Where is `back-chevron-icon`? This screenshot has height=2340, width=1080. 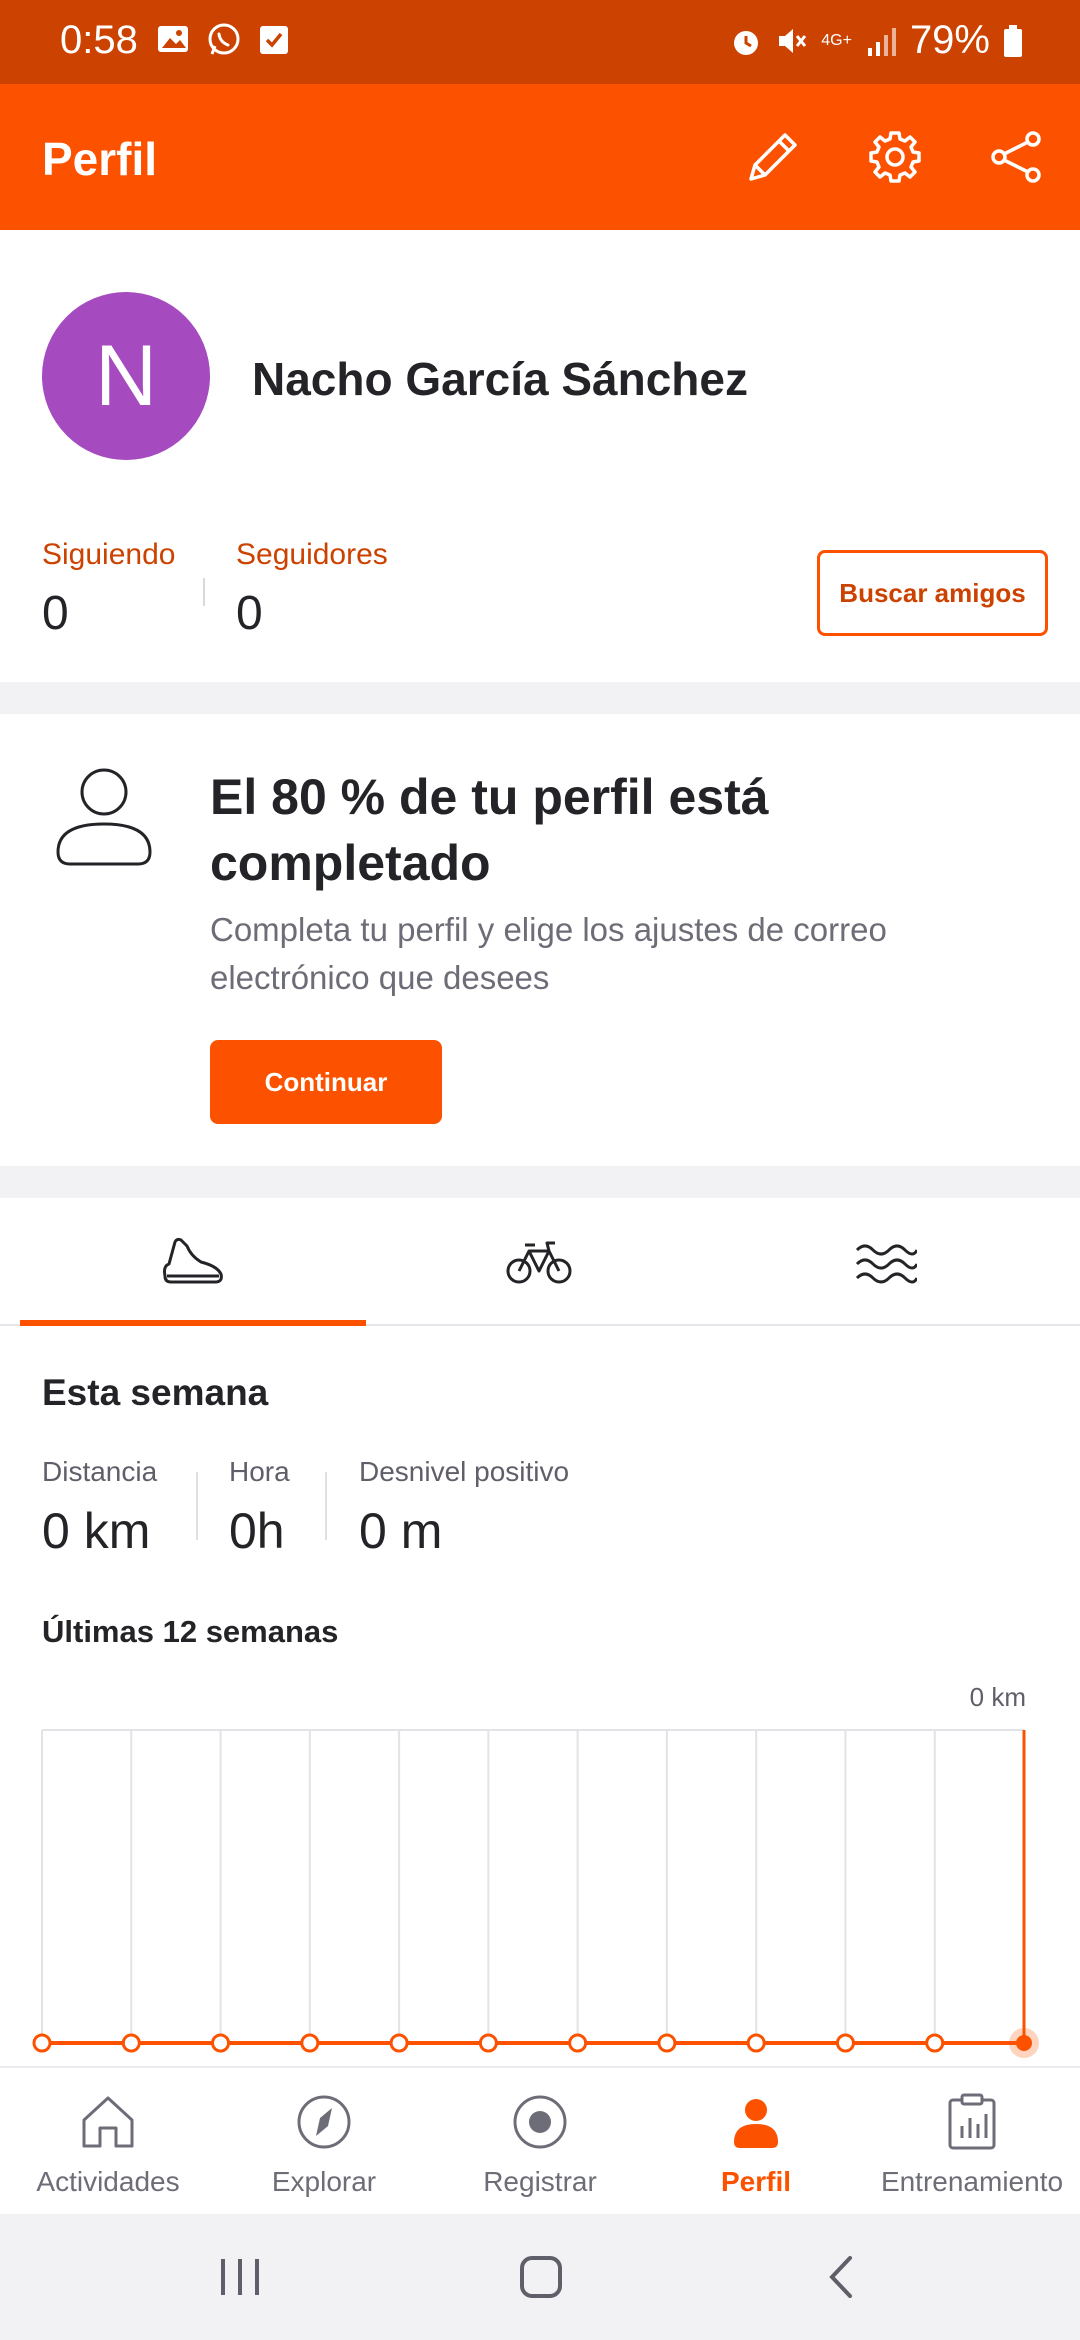
back-chevron-icon is located at coordinates (840, 2277).